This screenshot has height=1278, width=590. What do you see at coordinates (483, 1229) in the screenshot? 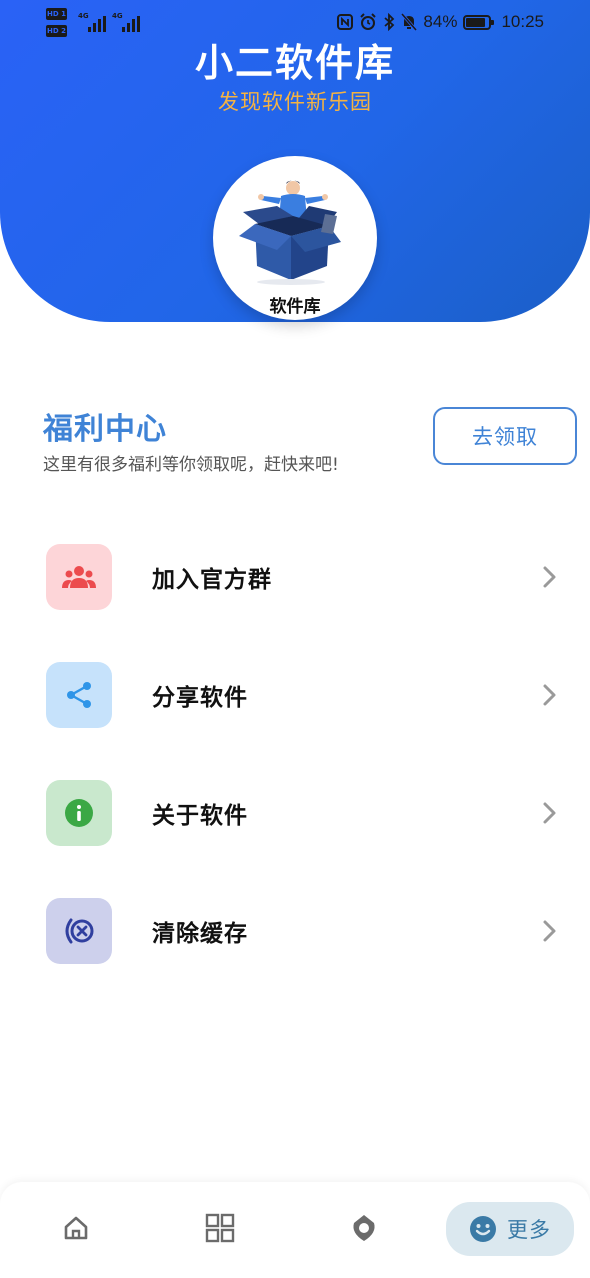
I see `smile-icon` at bounding box center [483, 1229].